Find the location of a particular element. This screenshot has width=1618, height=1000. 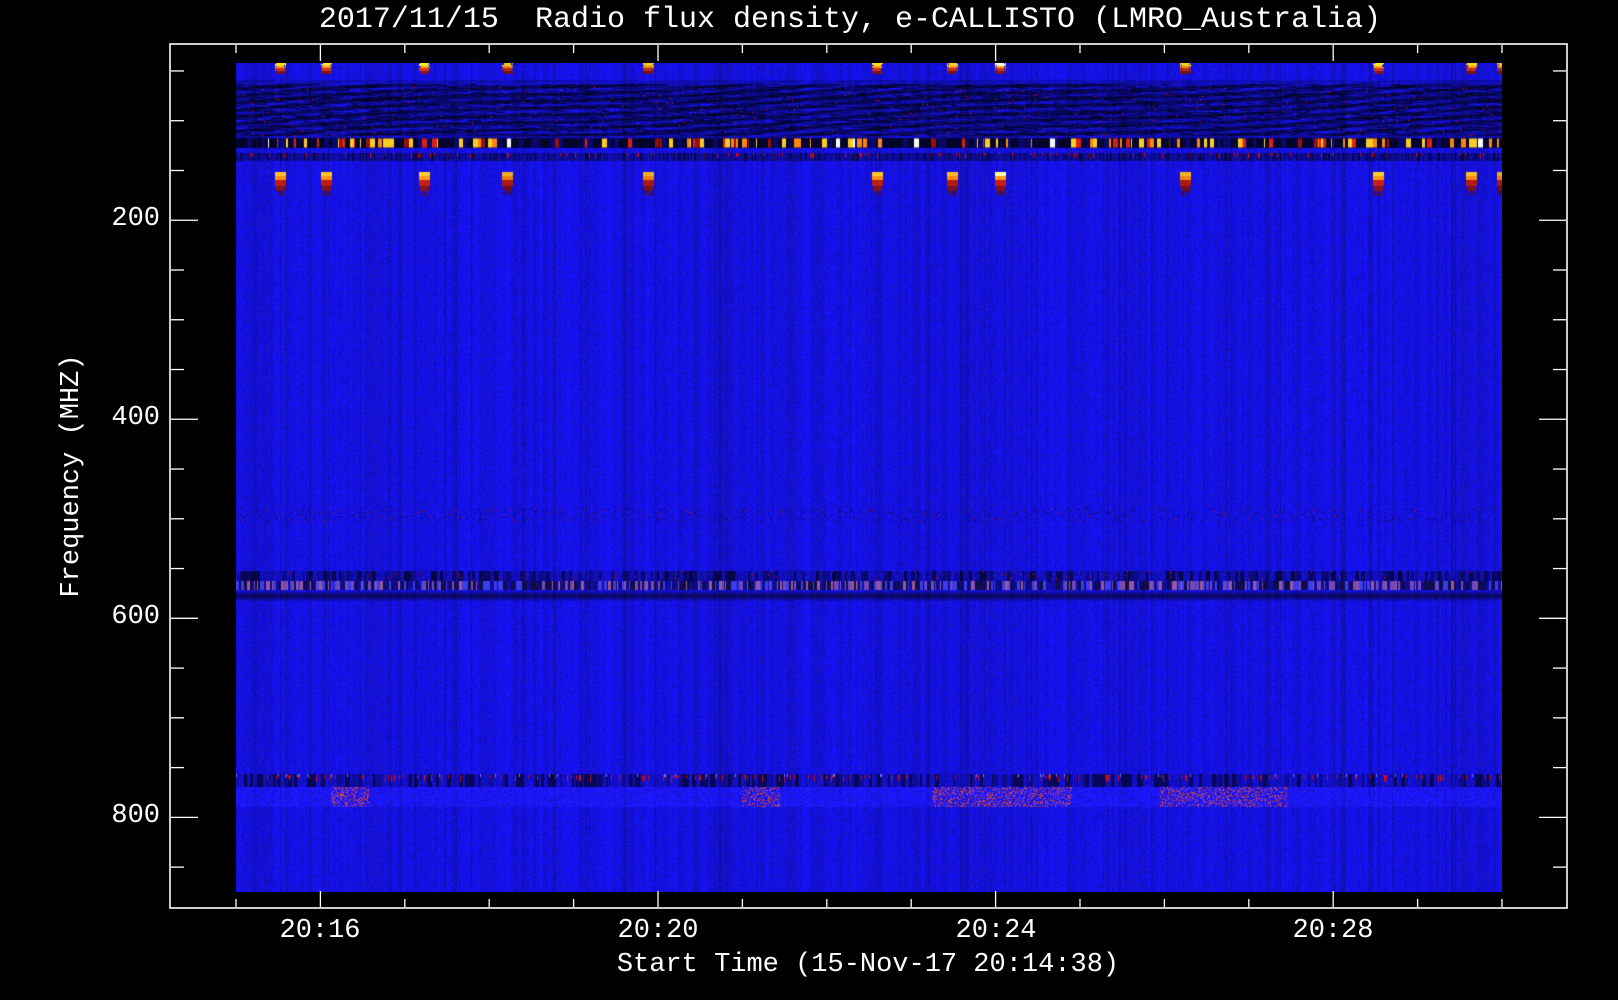

x-tick-label: 20:16 is located at coordinates (320, 931).